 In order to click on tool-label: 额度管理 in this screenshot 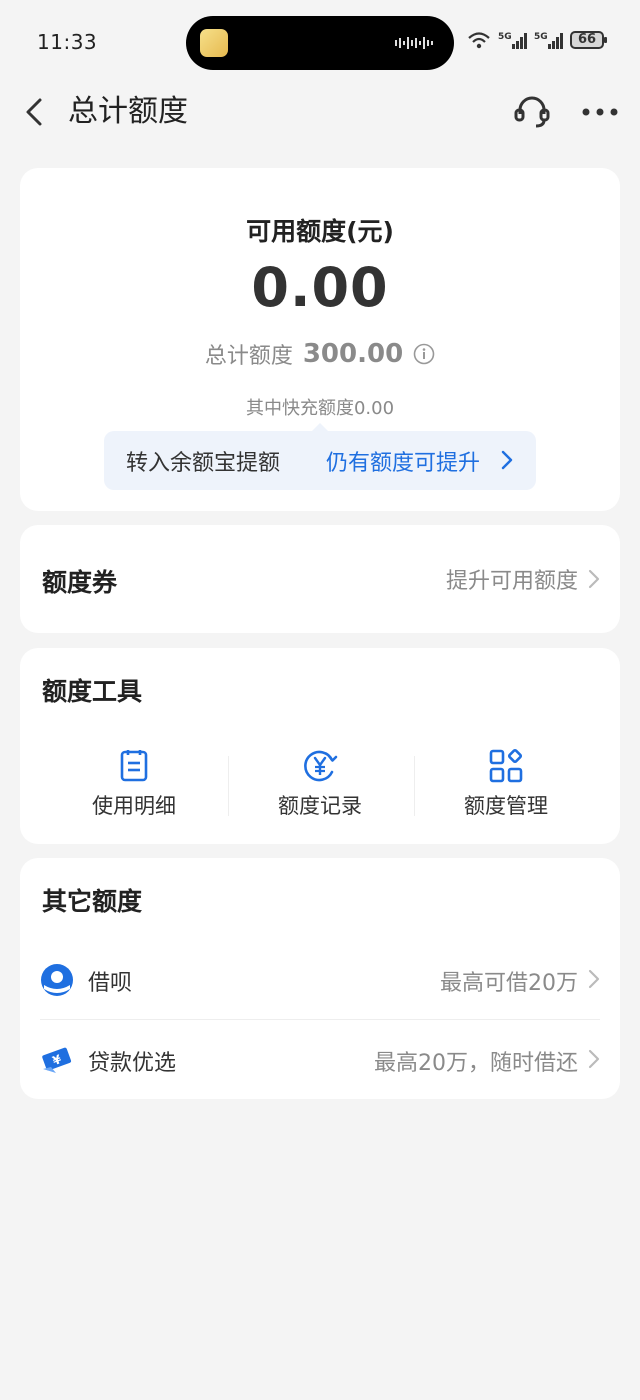, I will do `click(506, 806)`.